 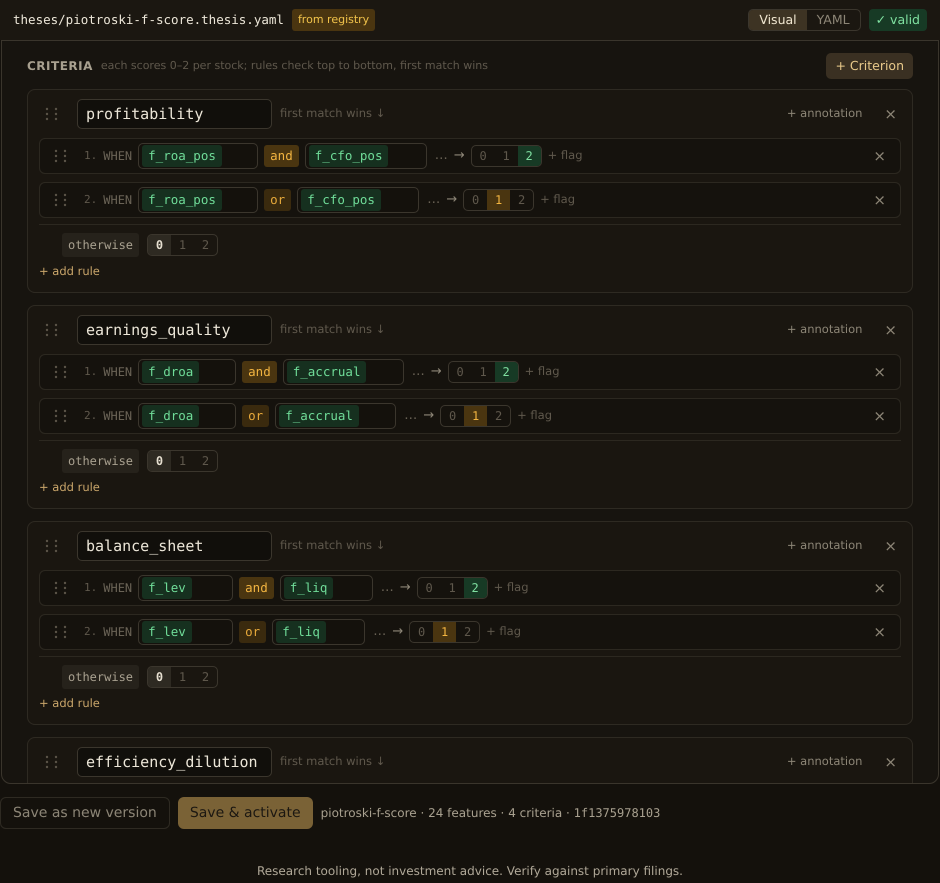 I want to click on arrow-label: →, so click(x=459, y=156).